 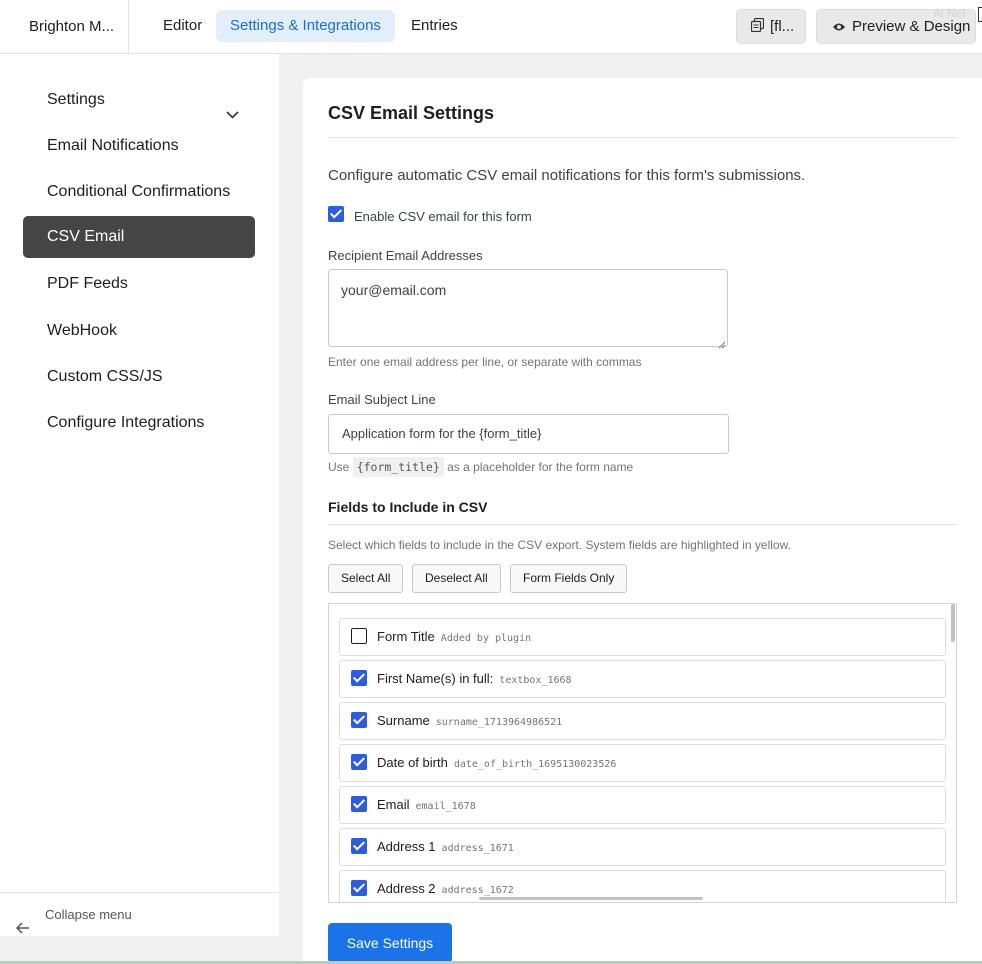 What do you see at coordinates (76, 99) in the screenshot?
I see `sidebar-item-label: Settings` at bounding box center [76, 99].